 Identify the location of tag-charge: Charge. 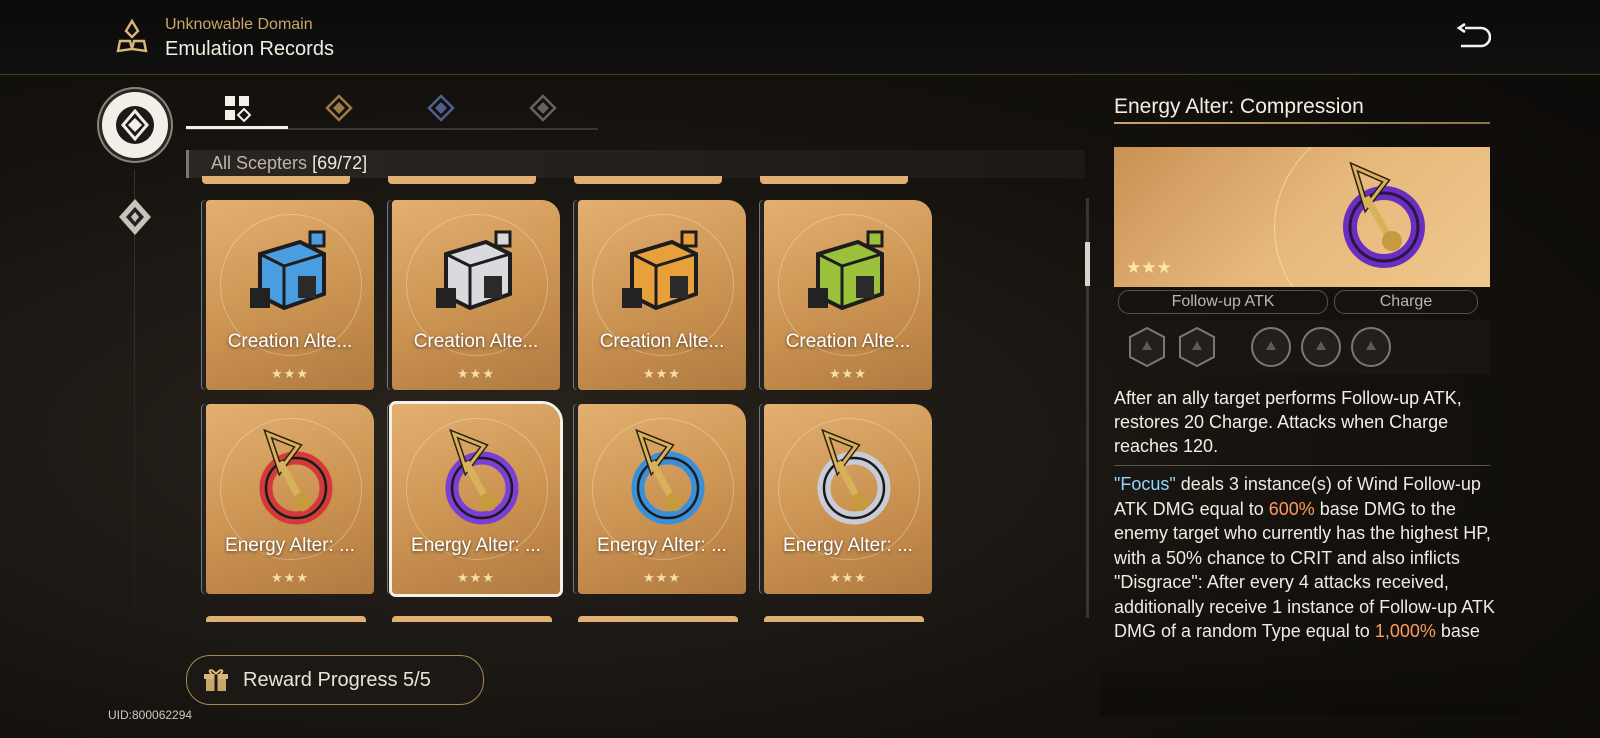
(1406, 302).